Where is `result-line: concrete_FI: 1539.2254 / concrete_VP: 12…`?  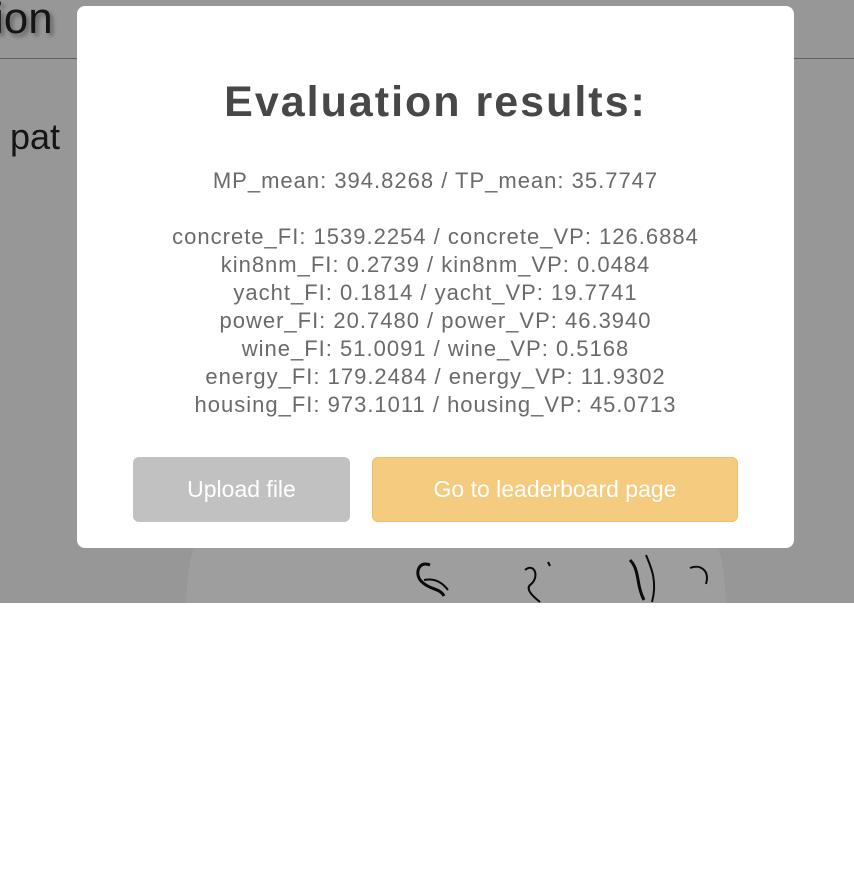
result-line: concrete_FI: 1539.2254 / concrete_VP: 12… is located at coordinates (435, 236).